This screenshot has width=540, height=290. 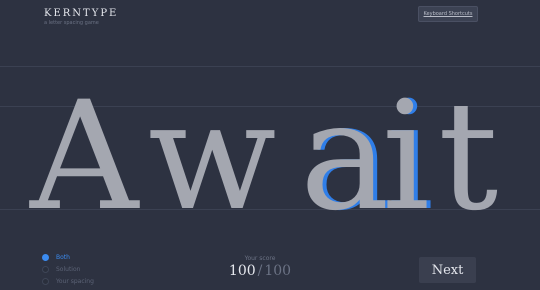 What do you see at coordinates (242, 271) in the screenshot?
I see `score-value: 100` at bounding box center [242, 271].